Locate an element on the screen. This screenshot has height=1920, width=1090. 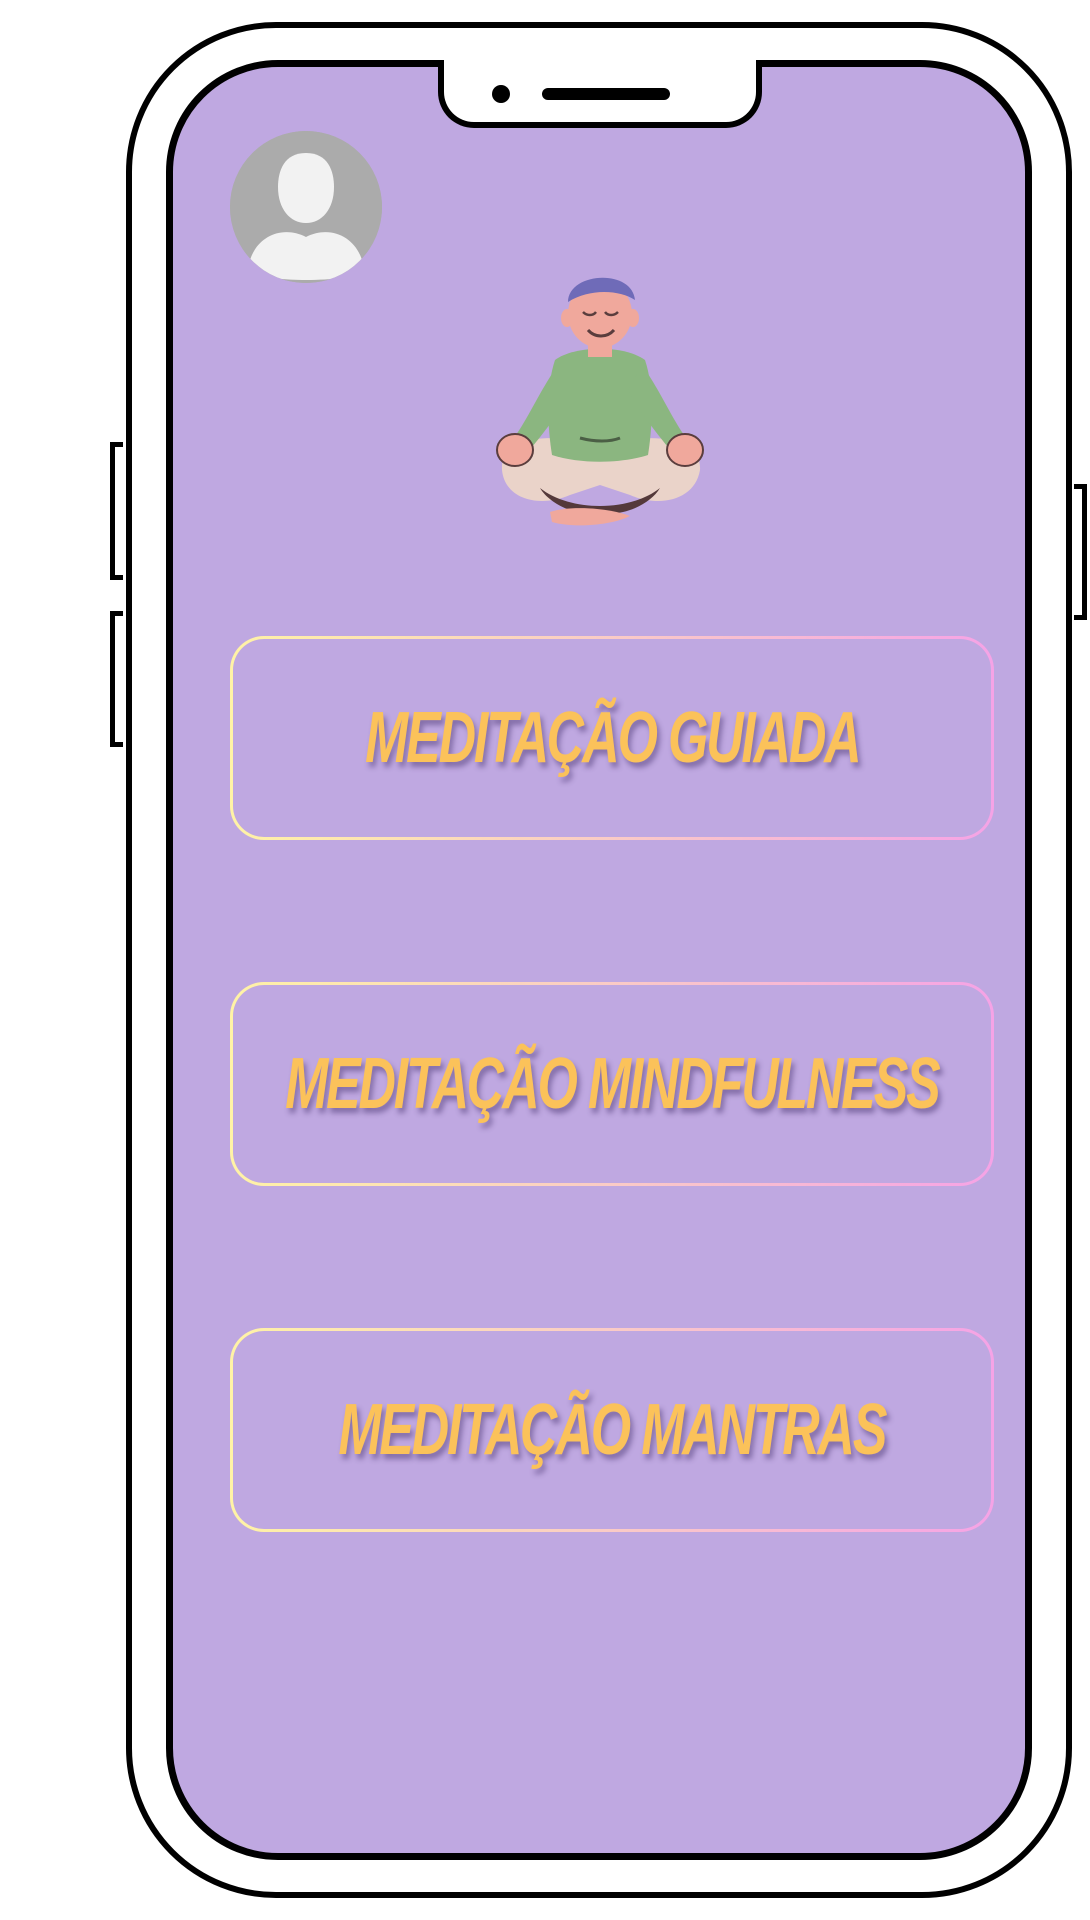
meditating-person-illustration is located at coordinates (600, 401).